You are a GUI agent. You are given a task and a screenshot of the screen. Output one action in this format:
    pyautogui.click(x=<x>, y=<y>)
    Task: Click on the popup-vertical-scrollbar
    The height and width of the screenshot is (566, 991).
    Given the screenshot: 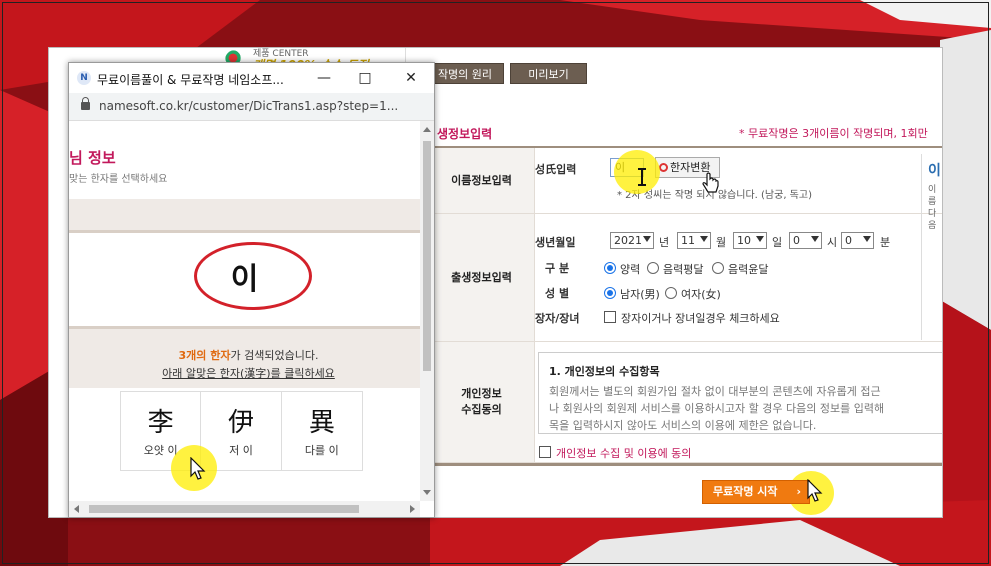 What is the action you would take?
    pyautogui.click(x=427, y=311)
    